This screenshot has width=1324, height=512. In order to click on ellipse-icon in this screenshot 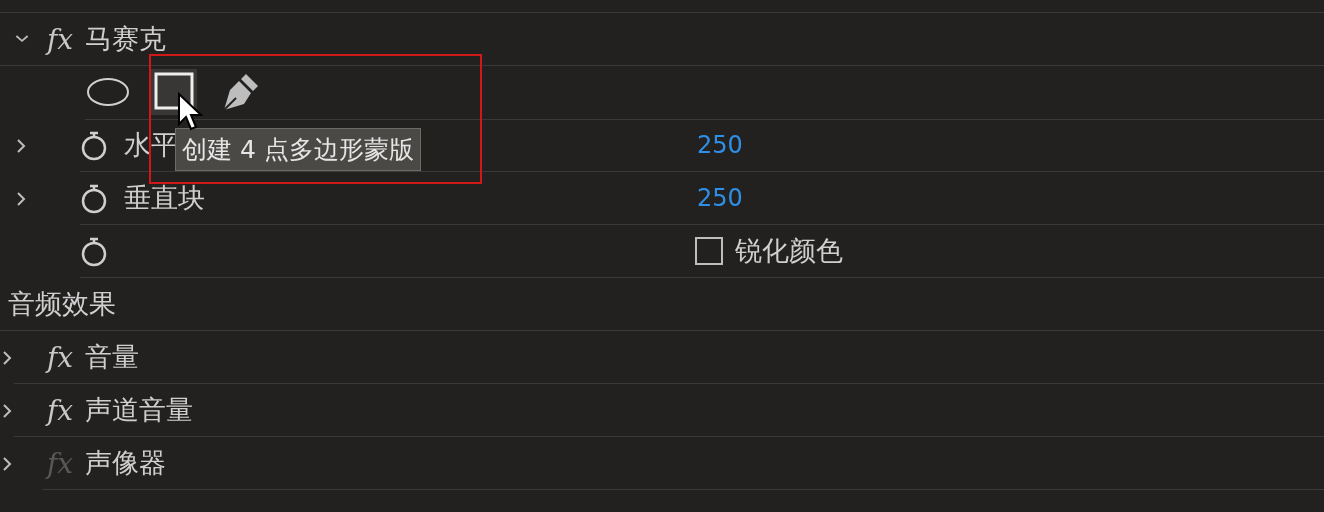, I will do `click(108, 92)`.